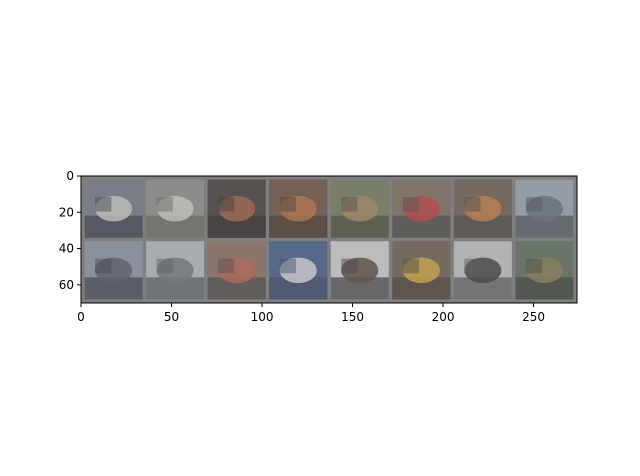 The height and width of the screenshot is (476, 640). What do you see at coordinates (533, 317) in the screenshot?
I see `x-tick-label: 250` at bounding box center [533, 317].